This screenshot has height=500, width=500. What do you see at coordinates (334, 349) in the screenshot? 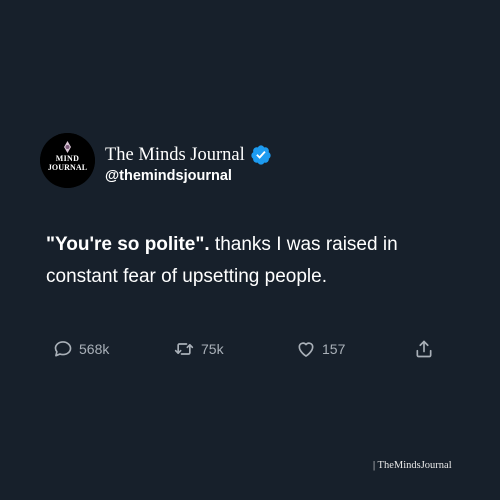
I see `like-count: 157` at bounding box center [334, 349].